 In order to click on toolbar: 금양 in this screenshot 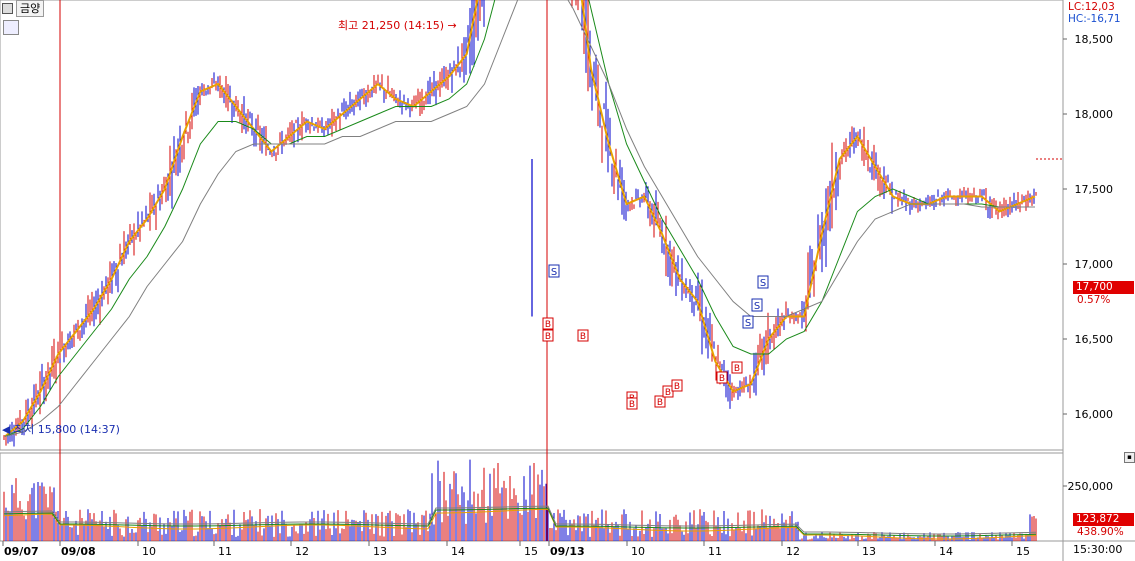, I will do `click(22, 8)`.